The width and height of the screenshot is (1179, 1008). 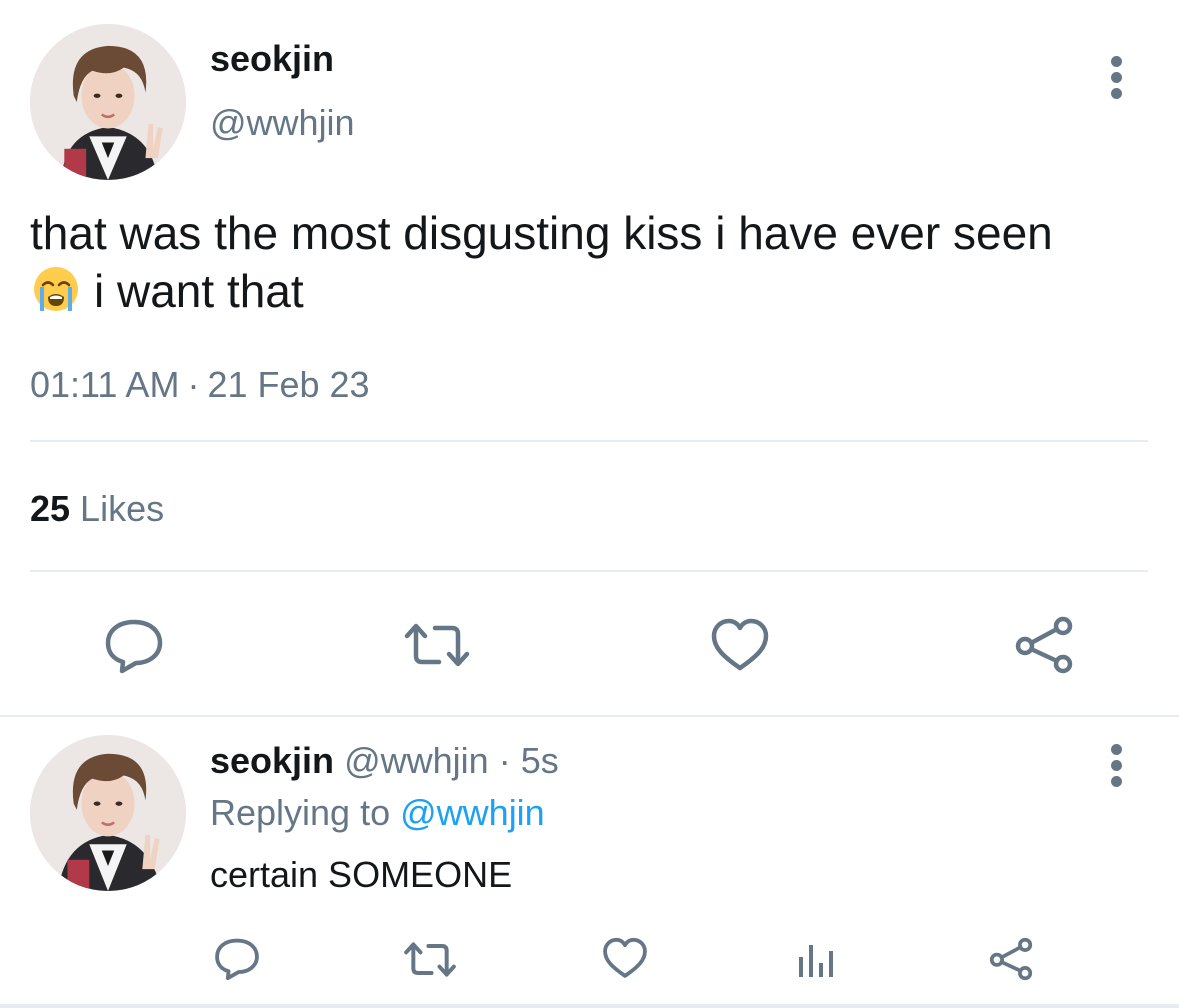 I want to click on tweet-time: 01:11 AM, so click(x=105, y=384).